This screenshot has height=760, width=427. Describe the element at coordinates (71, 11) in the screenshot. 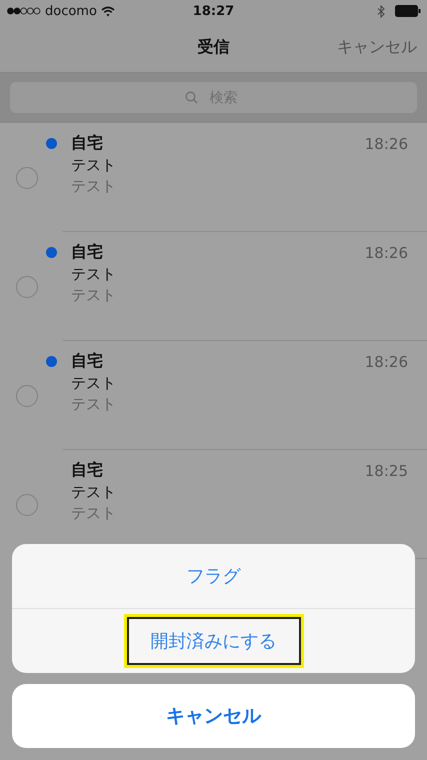

I see `carrier-name: docomo` at that location.